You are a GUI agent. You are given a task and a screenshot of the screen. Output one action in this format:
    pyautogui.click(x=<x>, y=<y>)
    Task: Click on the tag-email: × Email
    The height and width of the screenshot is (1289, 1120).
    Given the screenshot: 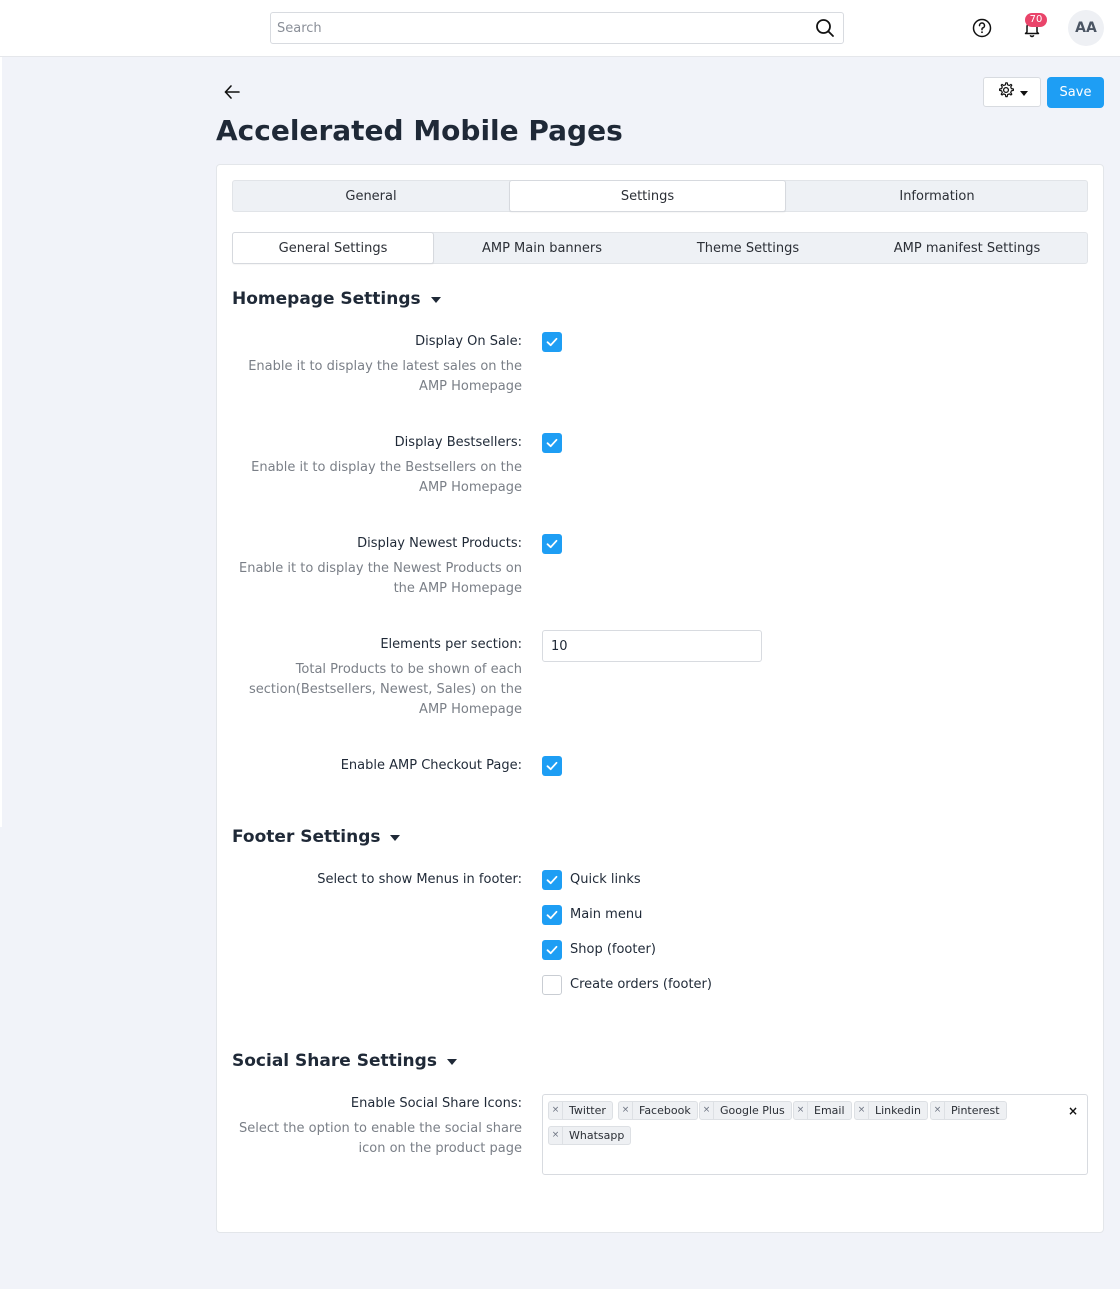 What is the action you would take?
    pyautogui.click(x=822, y=1110)
    